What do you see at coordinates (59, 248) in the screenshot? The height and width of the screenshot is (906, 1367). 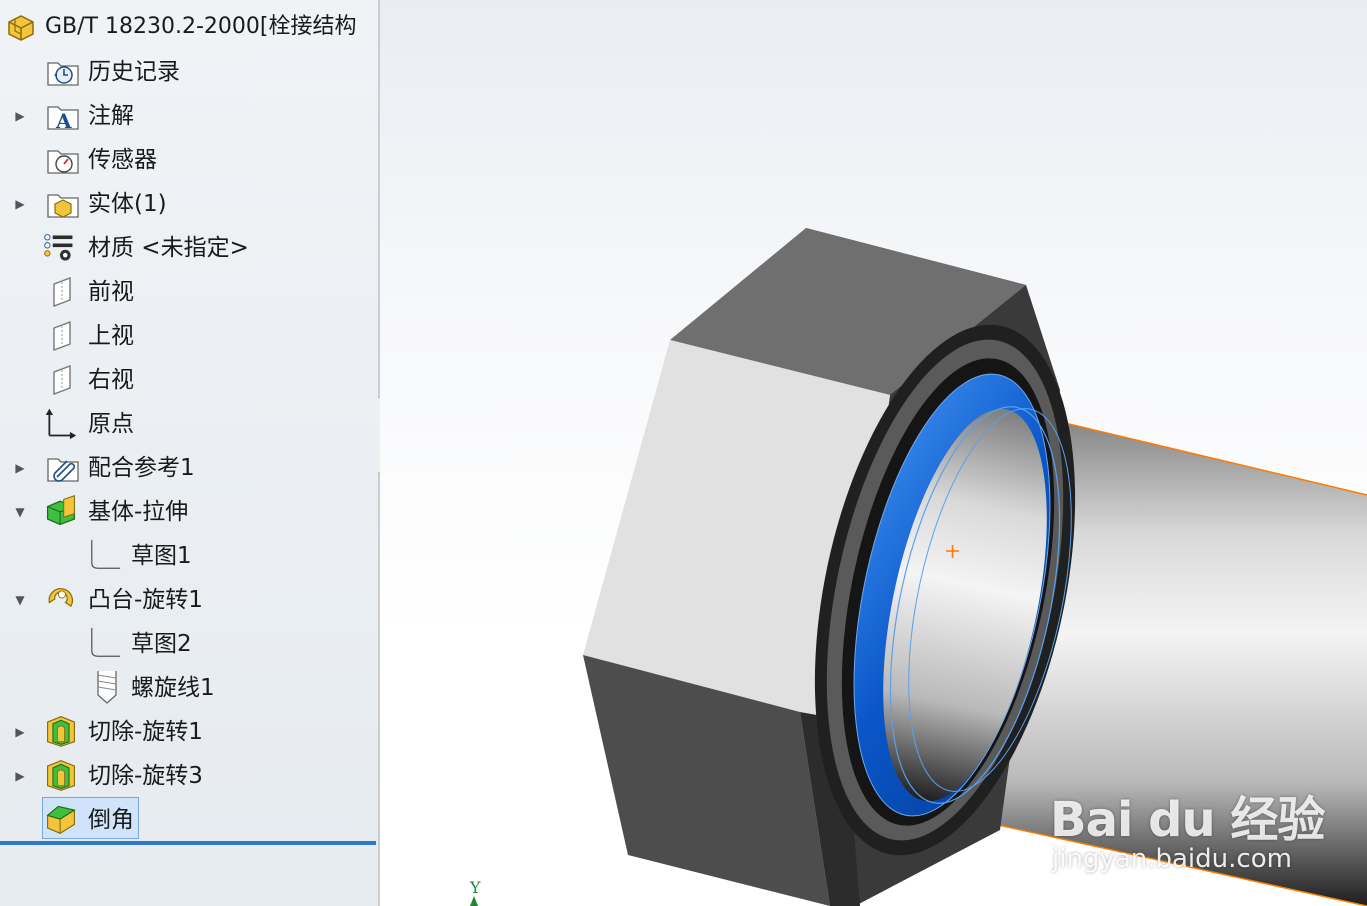 I see `material-icon` at bounding box center [59, 248].